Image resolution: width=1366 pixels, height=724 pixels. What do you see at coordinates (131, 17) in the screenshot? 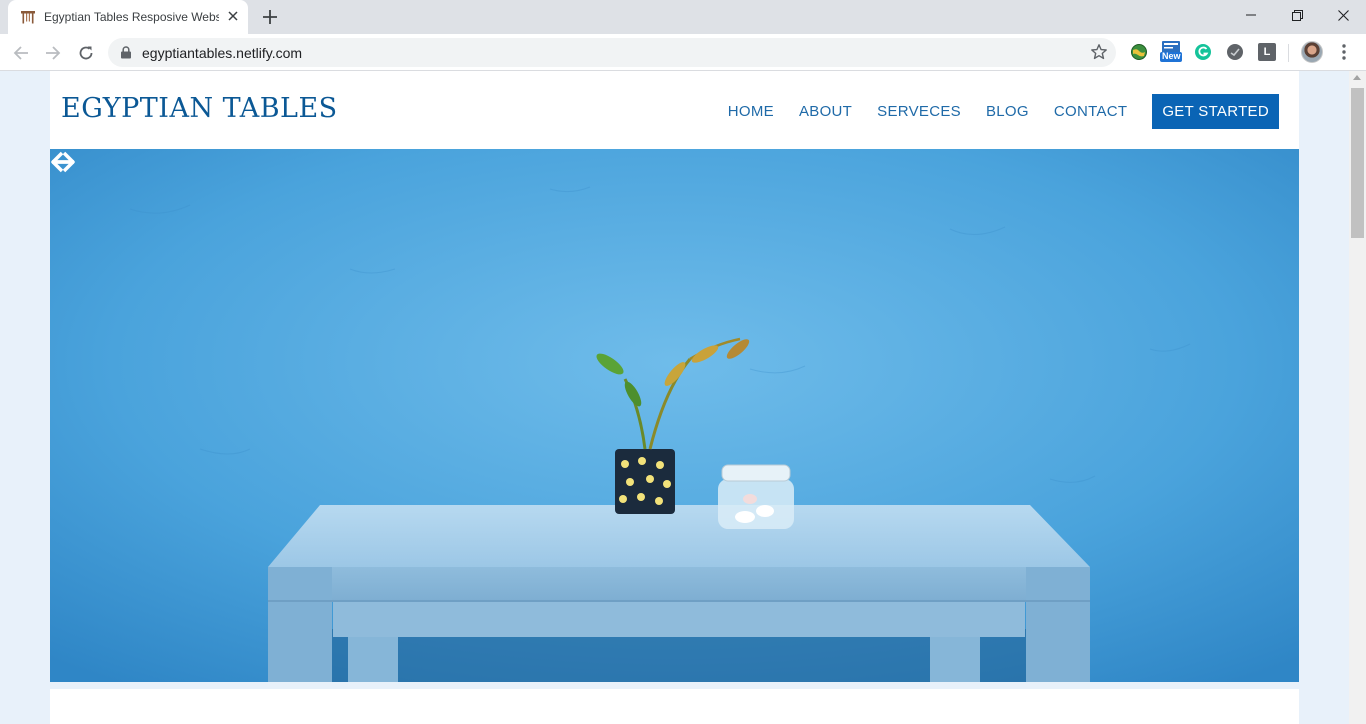
I see `tab-title: Egyptian Tables Resposive Website` at bounding box center [131, 17].